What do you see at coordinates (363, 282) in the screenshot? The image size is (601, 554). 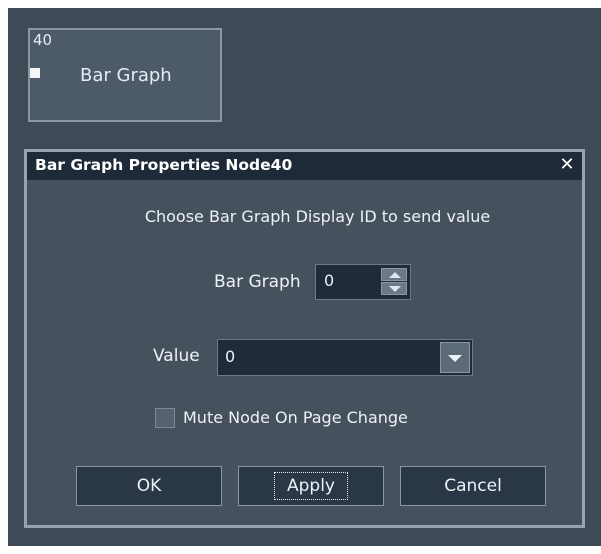 I see `bar-graph-spinner: 0` at bounding box center [363, 282].